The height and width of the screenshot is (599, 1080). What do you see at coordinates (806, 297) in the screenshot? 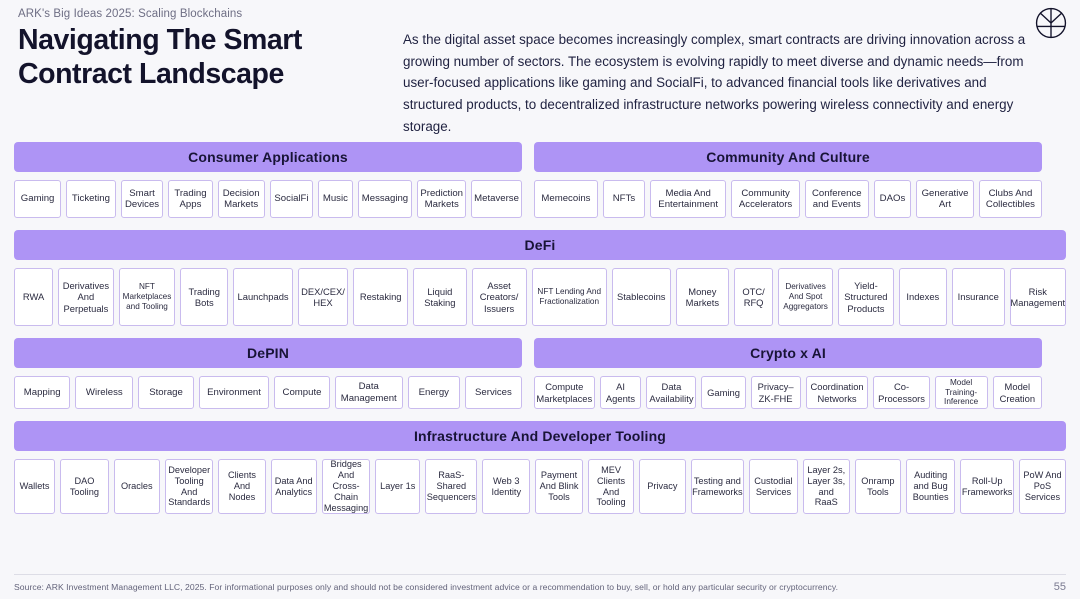
I see `category-card: Derivatives And Spot Aggregators` at bounding box center [806, 297].